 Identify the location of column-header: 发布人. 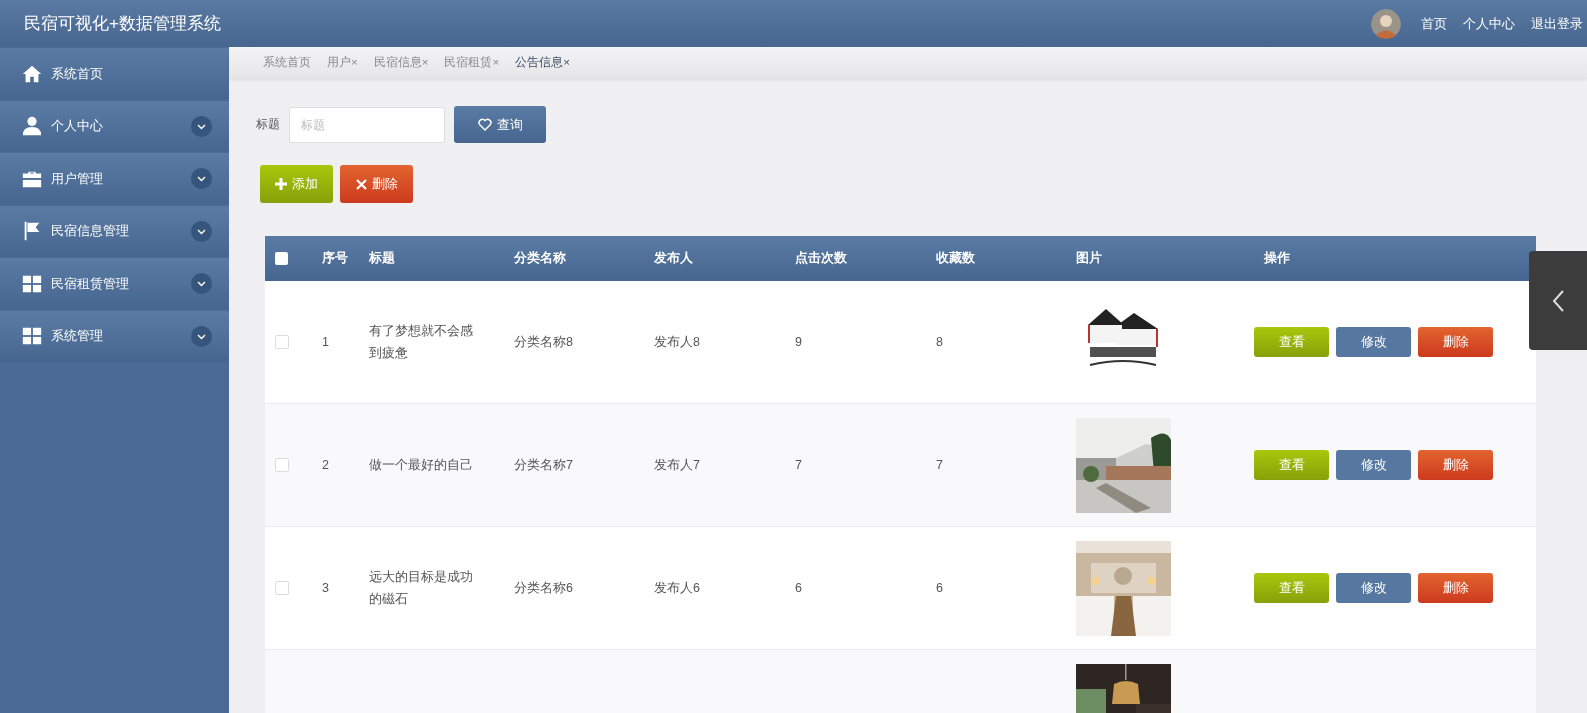
(673, 258).